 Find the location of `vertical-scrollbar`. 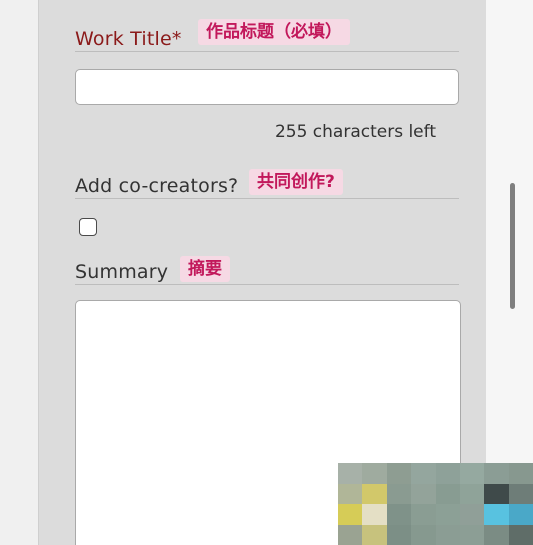

vertical-scrollbar is located at coordinates (512, 246).